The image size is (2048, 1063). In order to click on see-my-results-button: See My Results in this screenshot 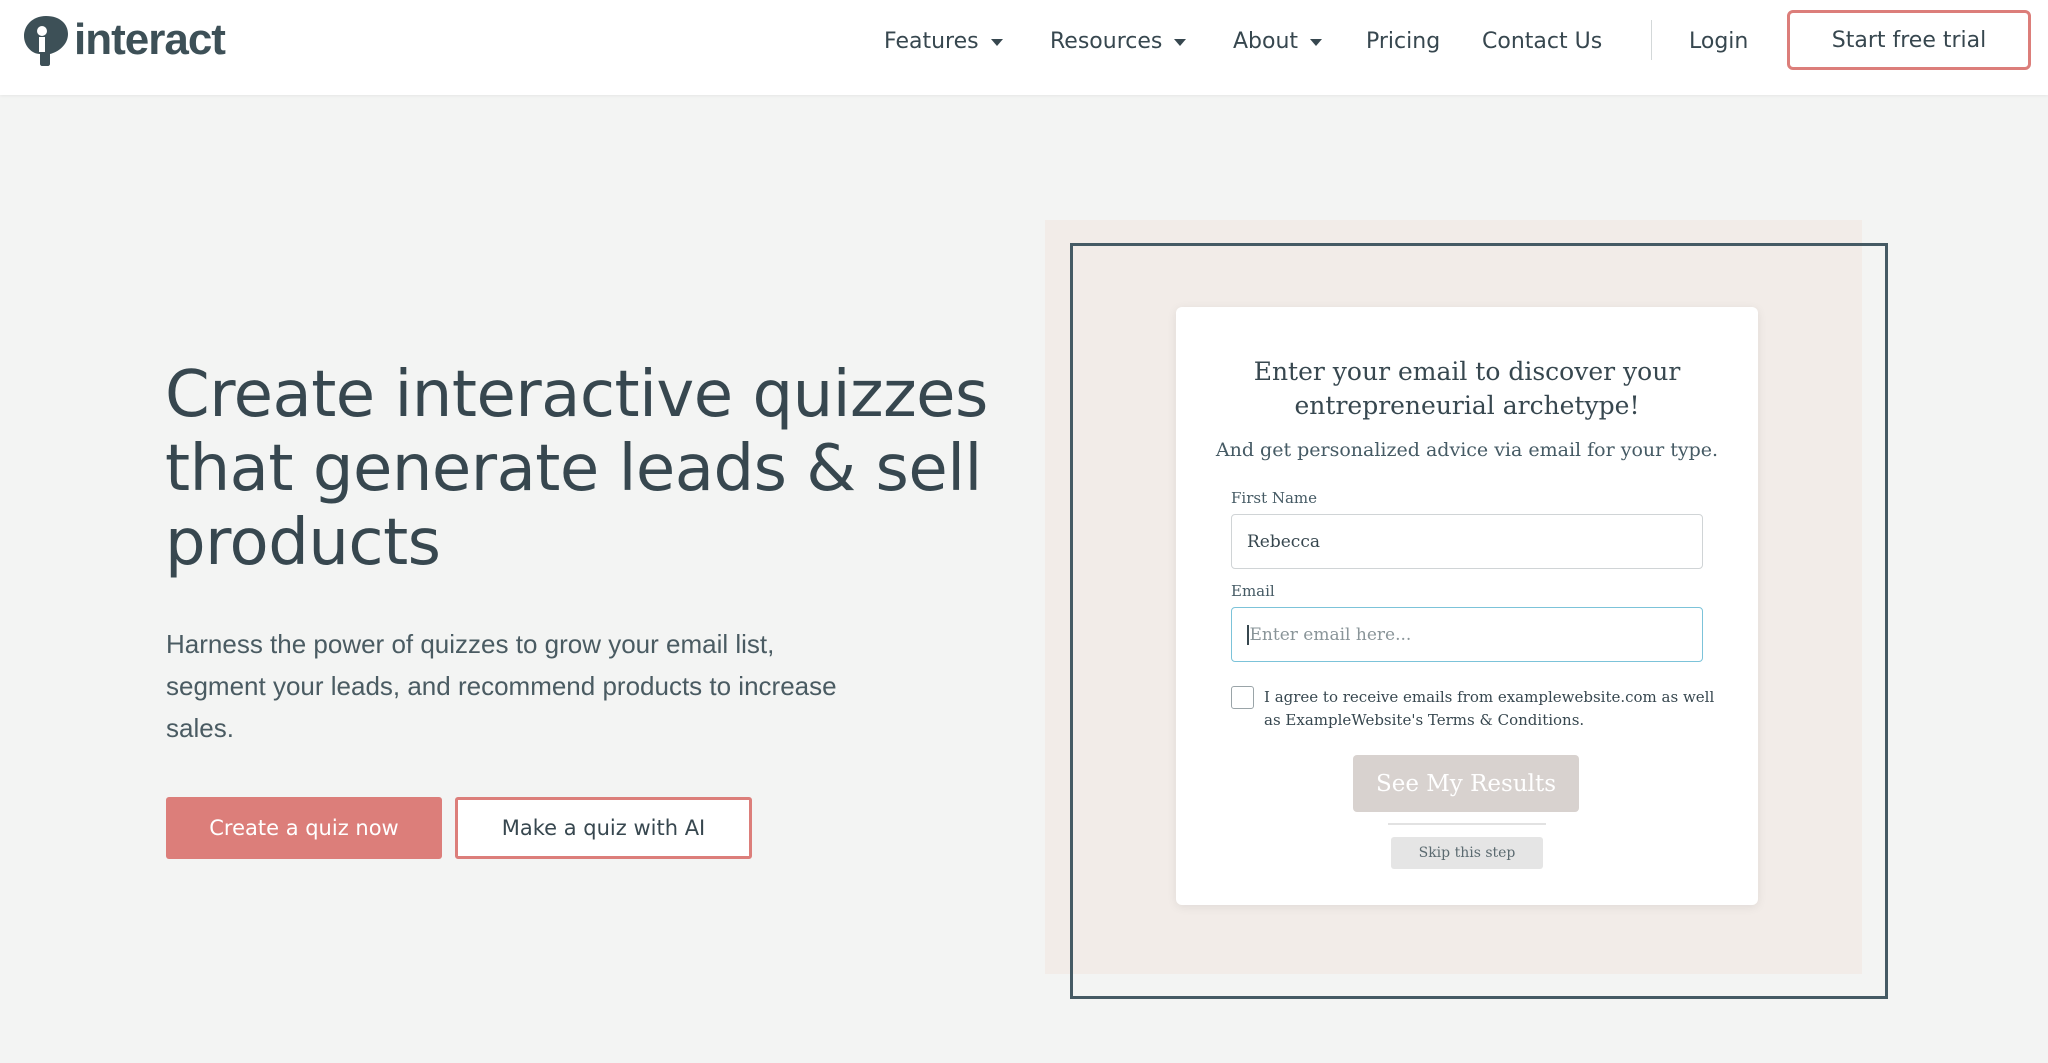, I will do `click(1466, 783)`.